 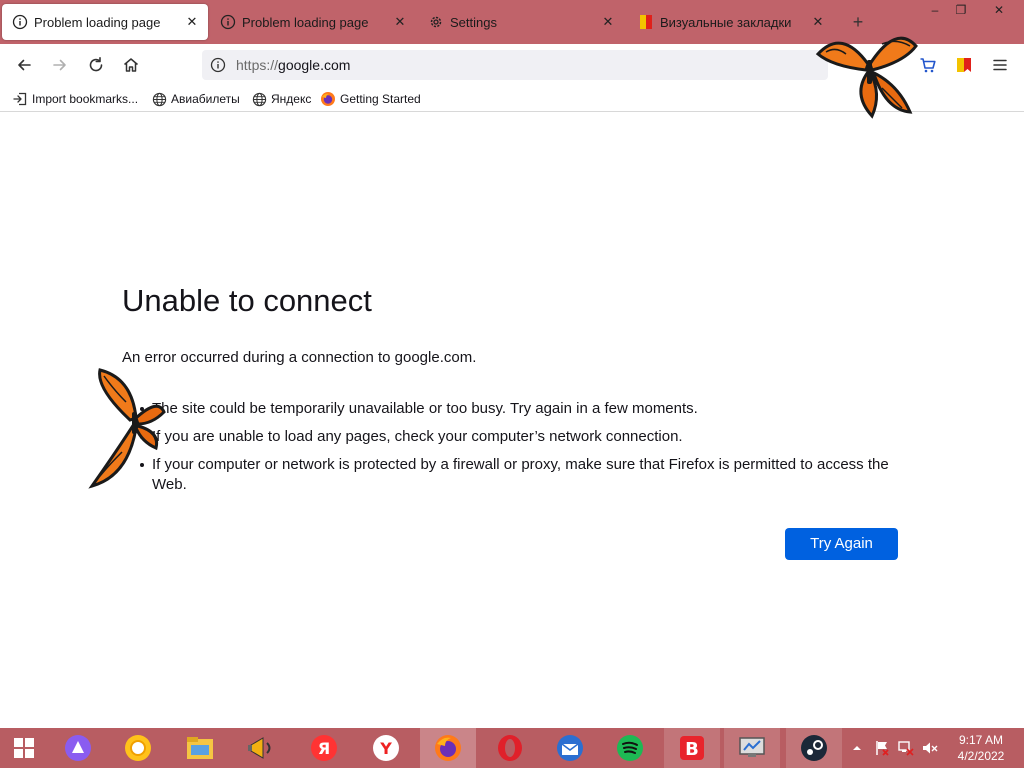 I want to click on network-icon, so click(x=906, y=748).